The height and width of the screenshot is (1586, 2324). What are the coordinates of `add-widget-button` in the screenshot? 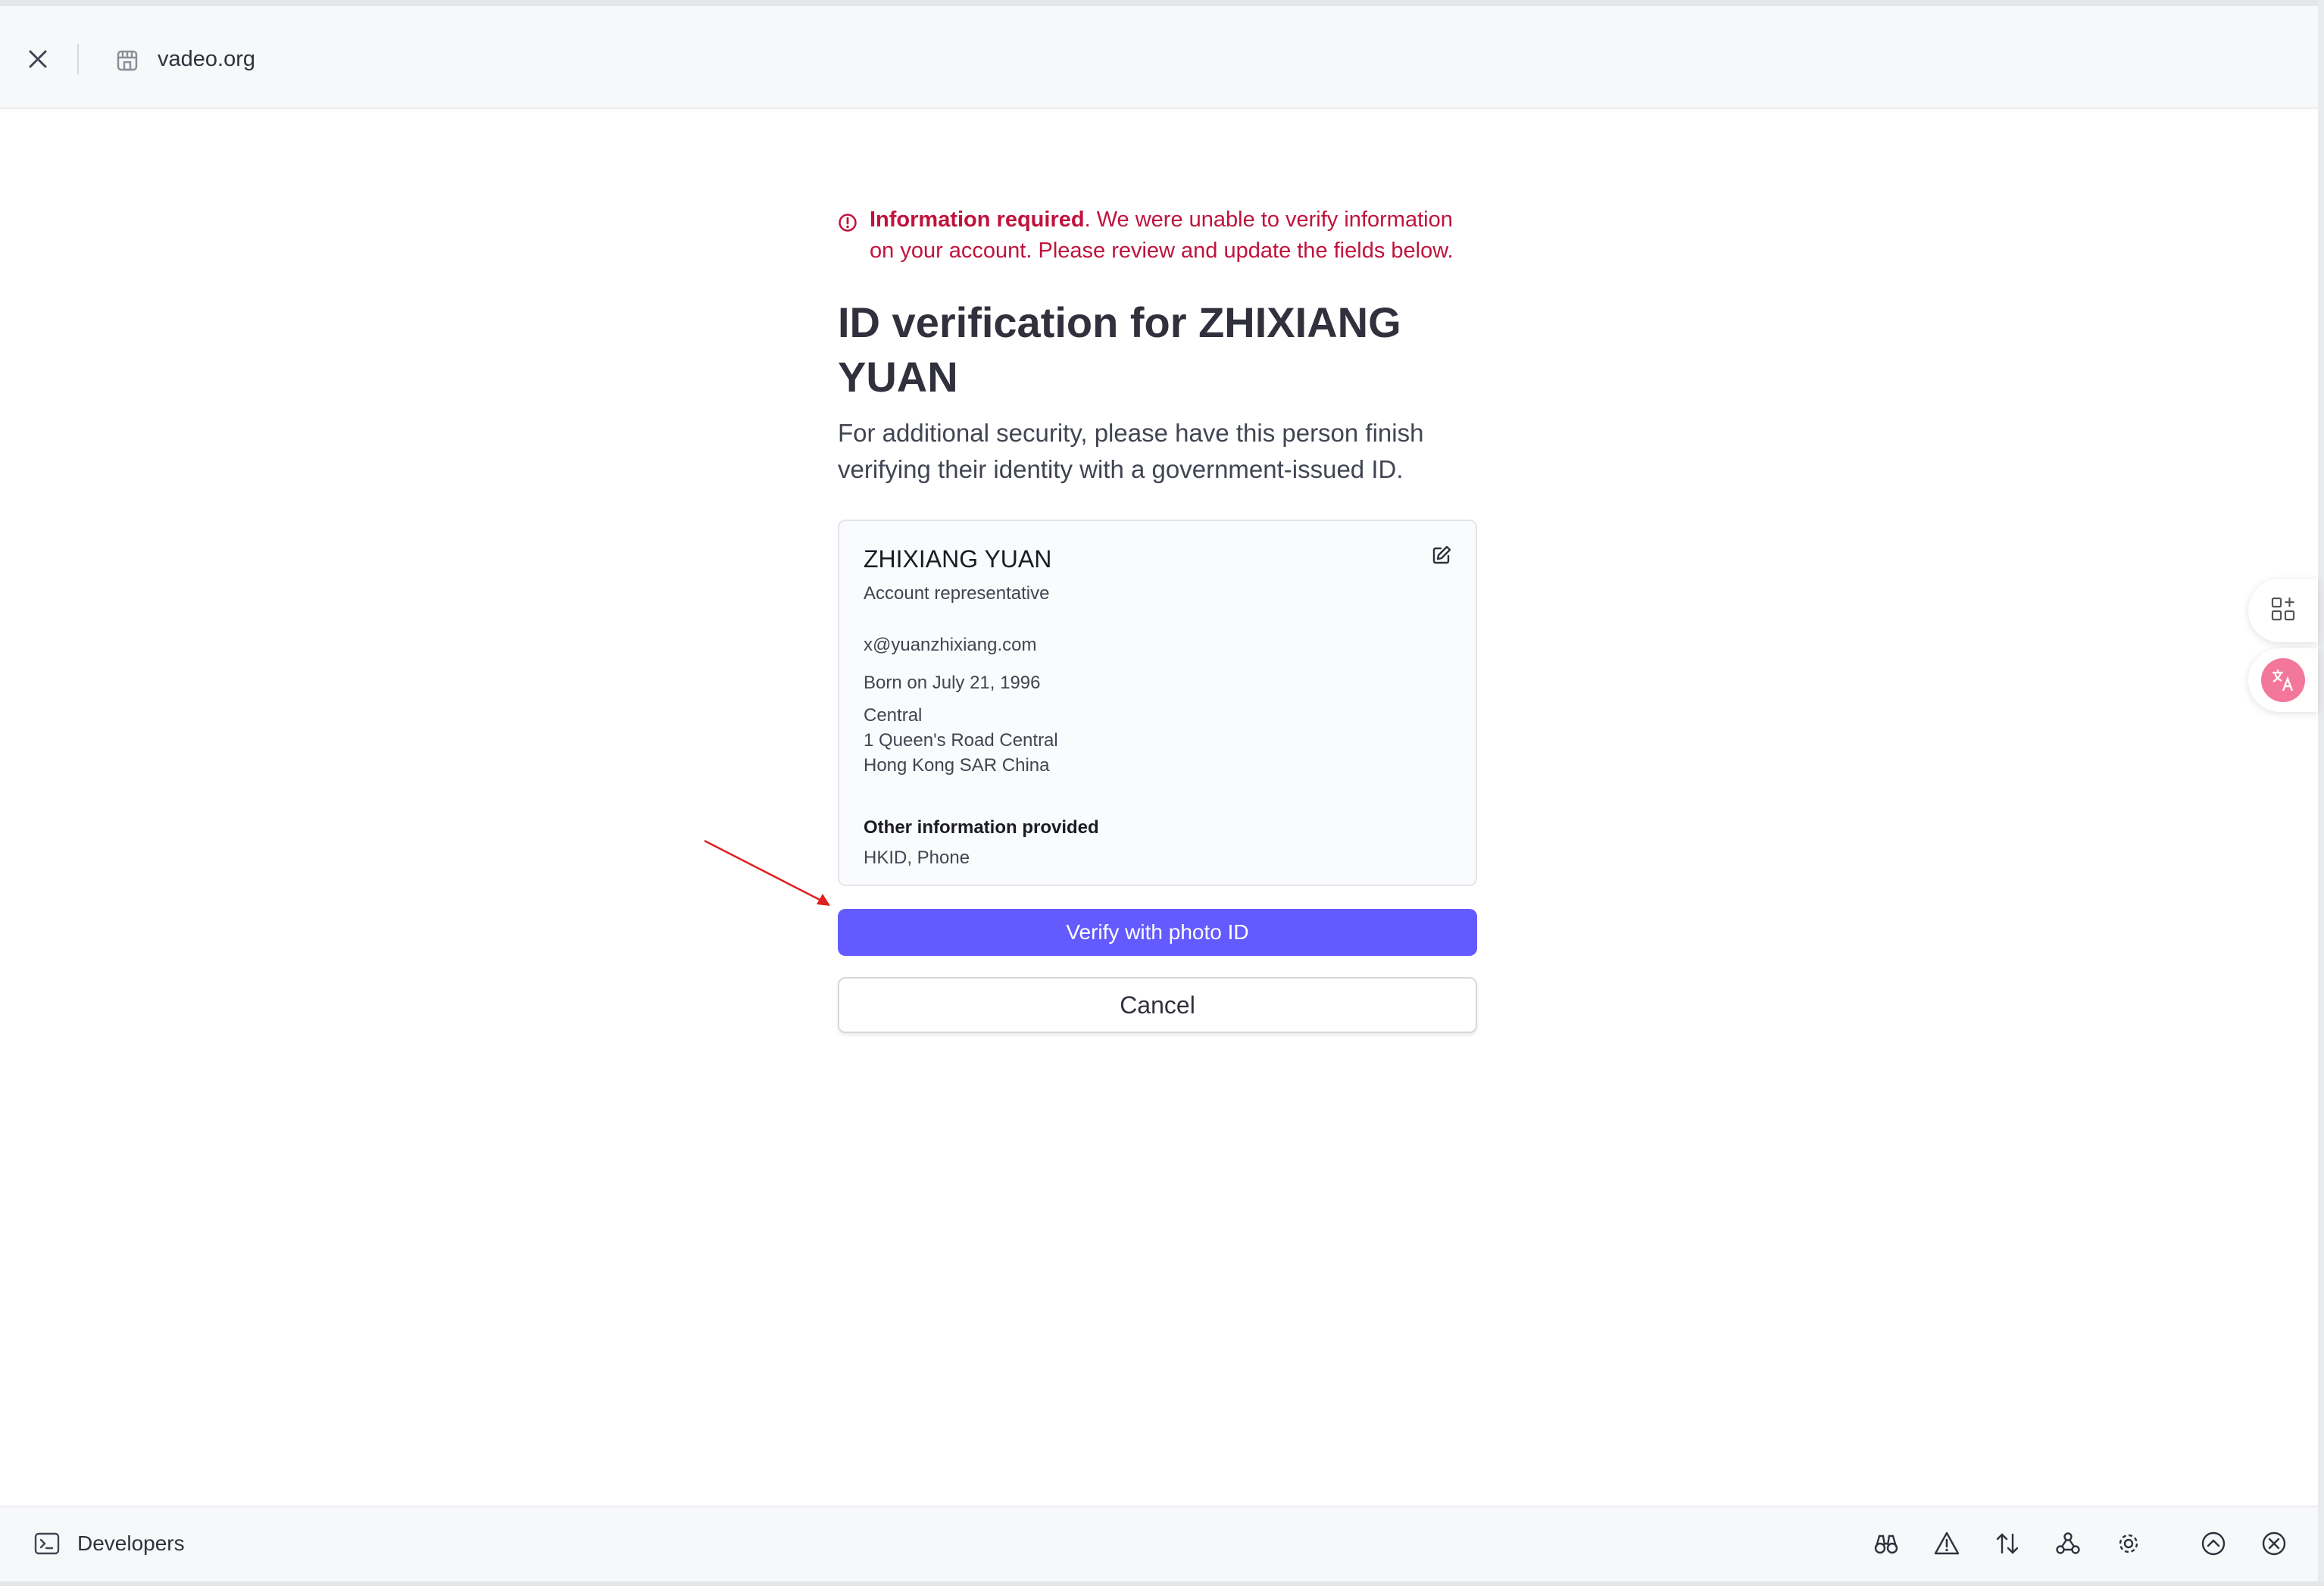 It's located at (2283, 610).